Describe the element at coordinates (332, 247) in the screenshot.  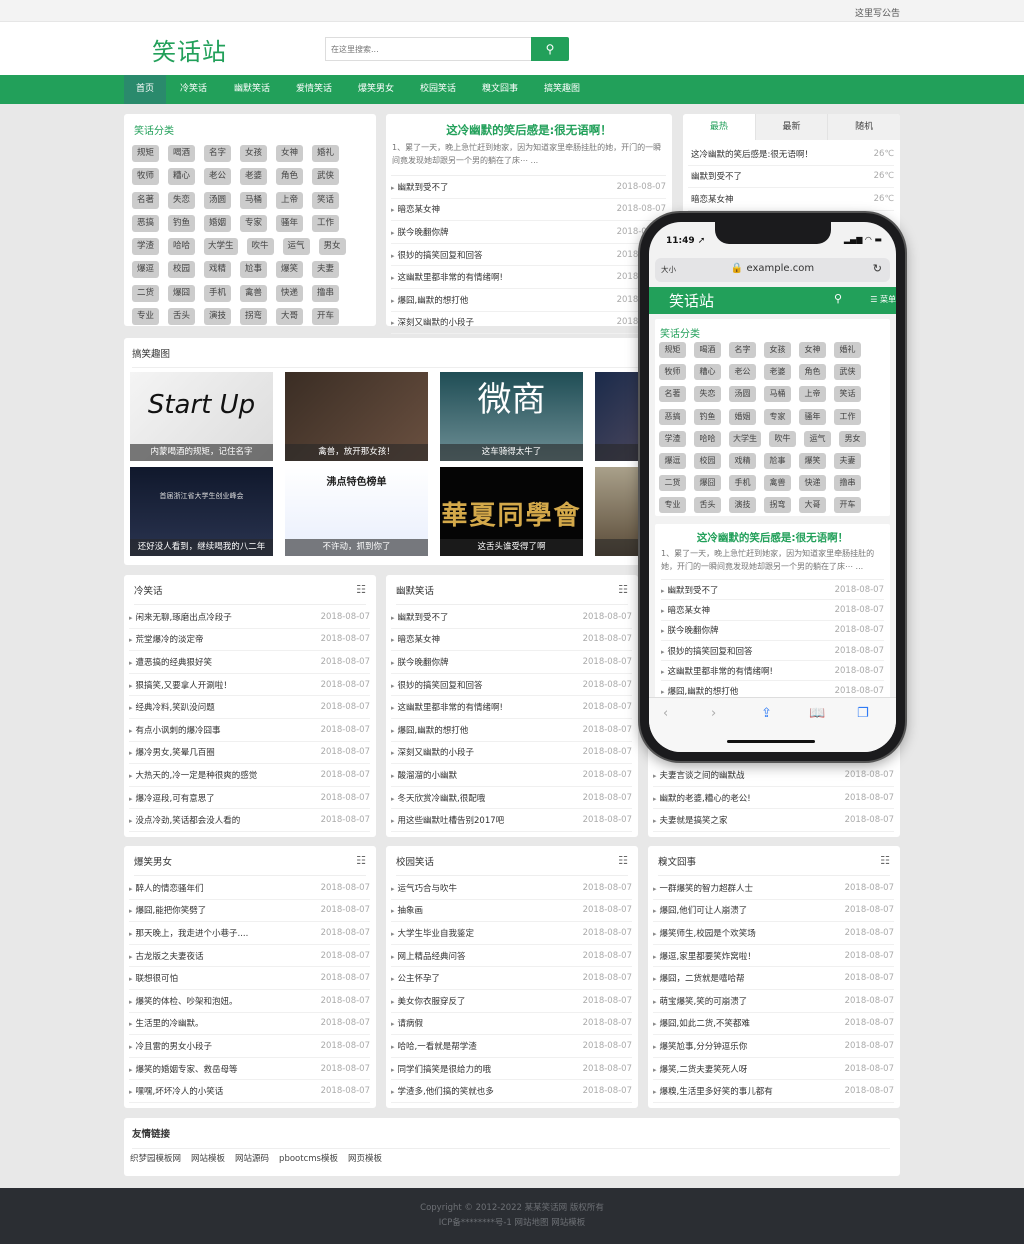
I see `category-tag: 男女` at that location.